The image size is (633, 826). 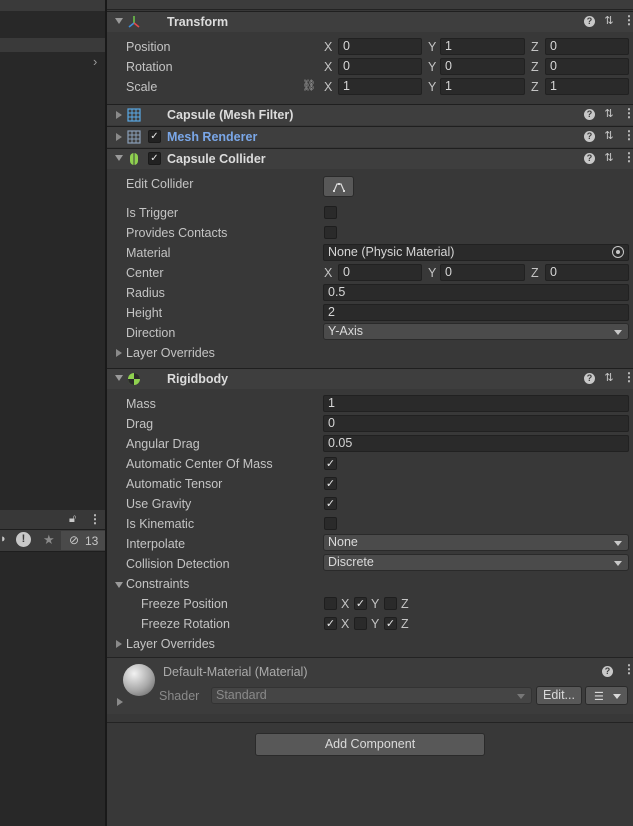 I want to click on freeze-position-z-checkbox, so click(x=390, y=603).